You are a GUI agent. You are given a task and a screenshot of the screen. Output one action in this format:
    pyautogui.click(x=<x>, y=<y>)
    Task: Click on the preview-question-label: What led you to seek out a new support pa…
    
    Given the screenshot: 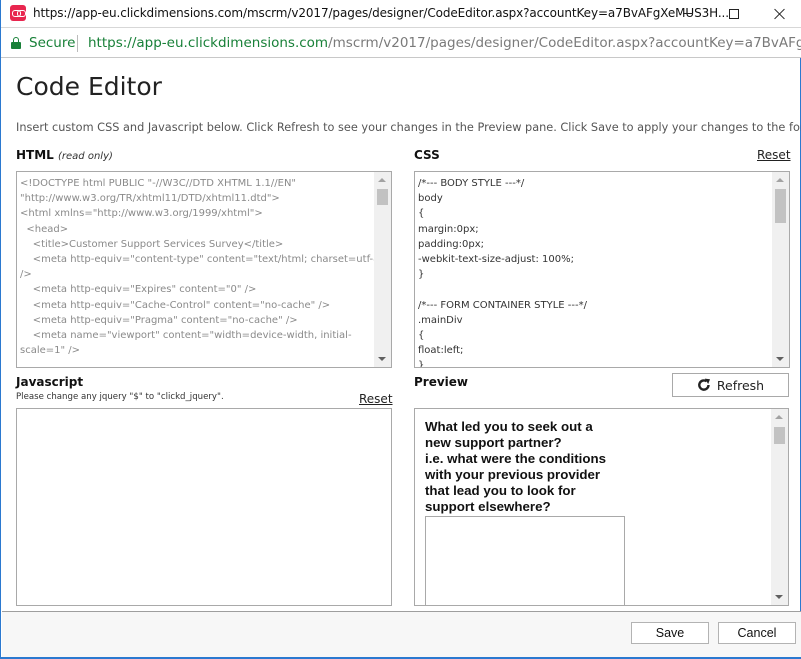 What is the action you would take?
    pyautogui.click(x=525, y=467)
    